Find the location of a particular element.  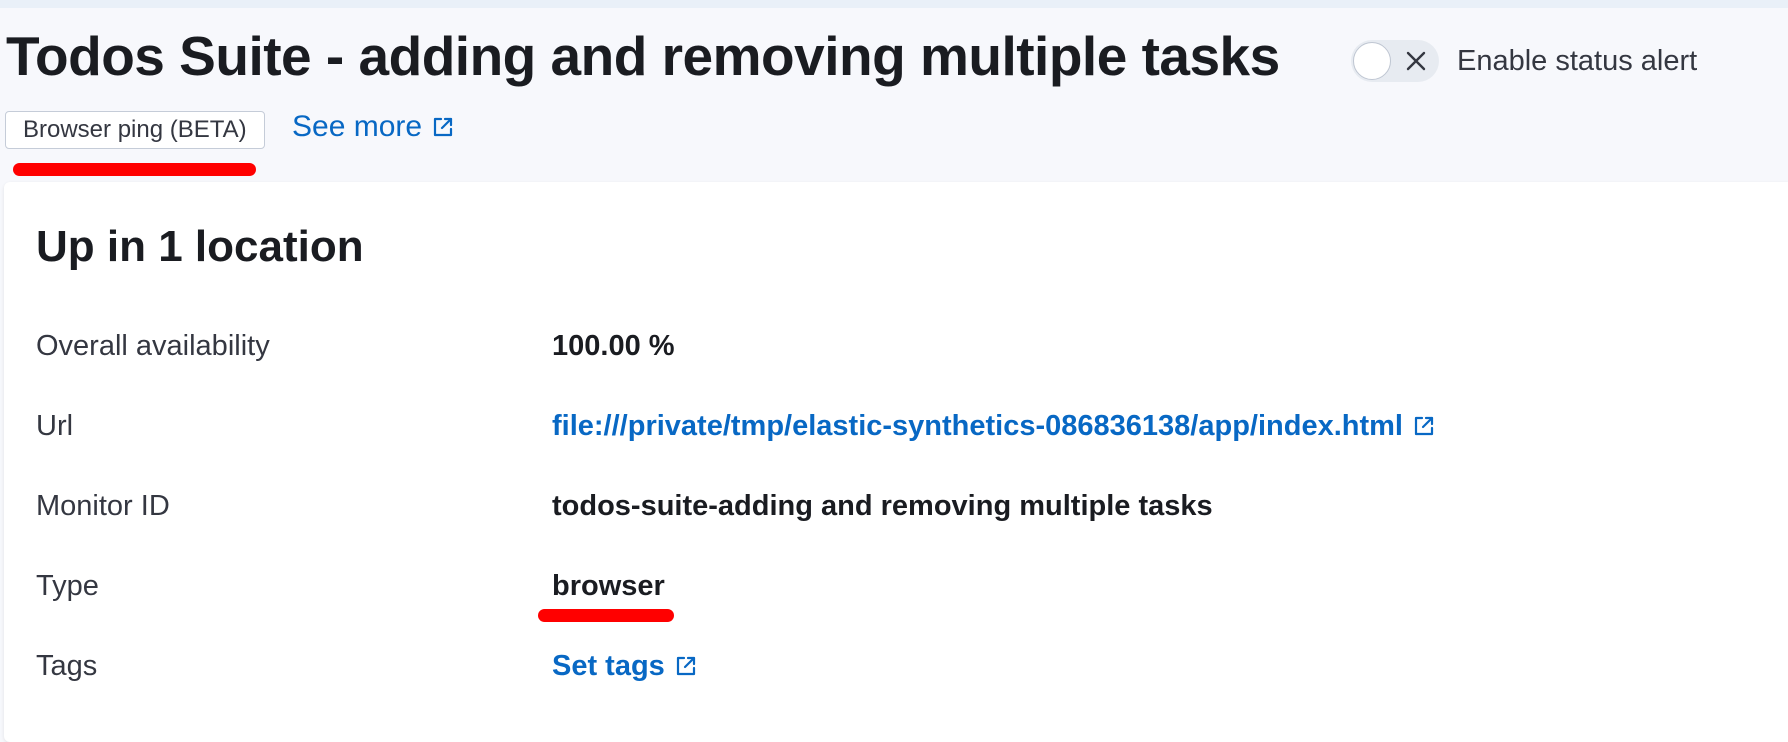

toggle-switch is located at coordinates (1395, 61).